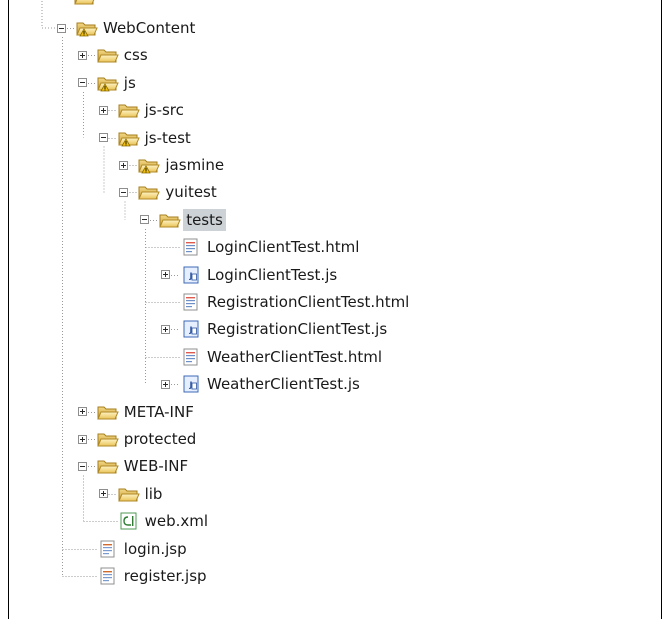 This screenshot has height=619, width=666. I want to click on tree-node: lib, so click(298, 494).